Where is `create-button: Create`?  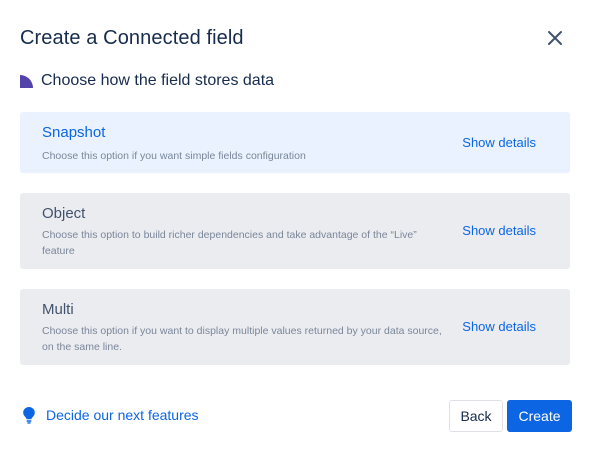 create-button: Create is located at coordinates (539, 416).